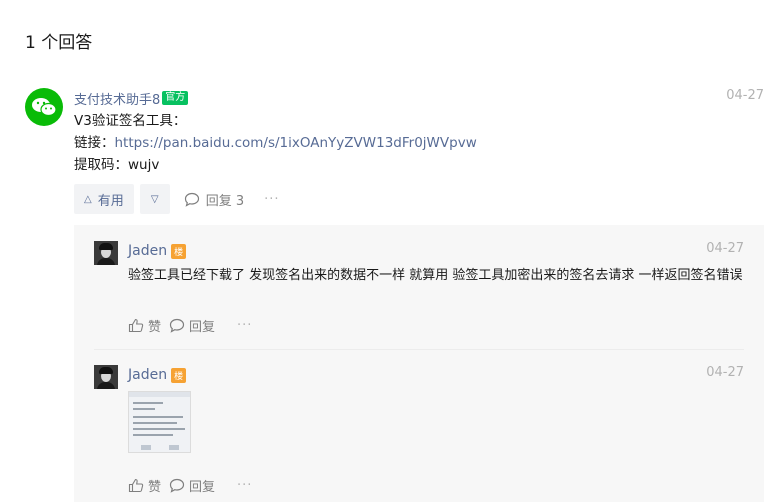 Image resolution: width=772 pixels, height=502 pixels. What do you see at coordinates (94, 143) in the screenshot?
I see `link-prefix: 链接：` at bounding box center [94, 143].